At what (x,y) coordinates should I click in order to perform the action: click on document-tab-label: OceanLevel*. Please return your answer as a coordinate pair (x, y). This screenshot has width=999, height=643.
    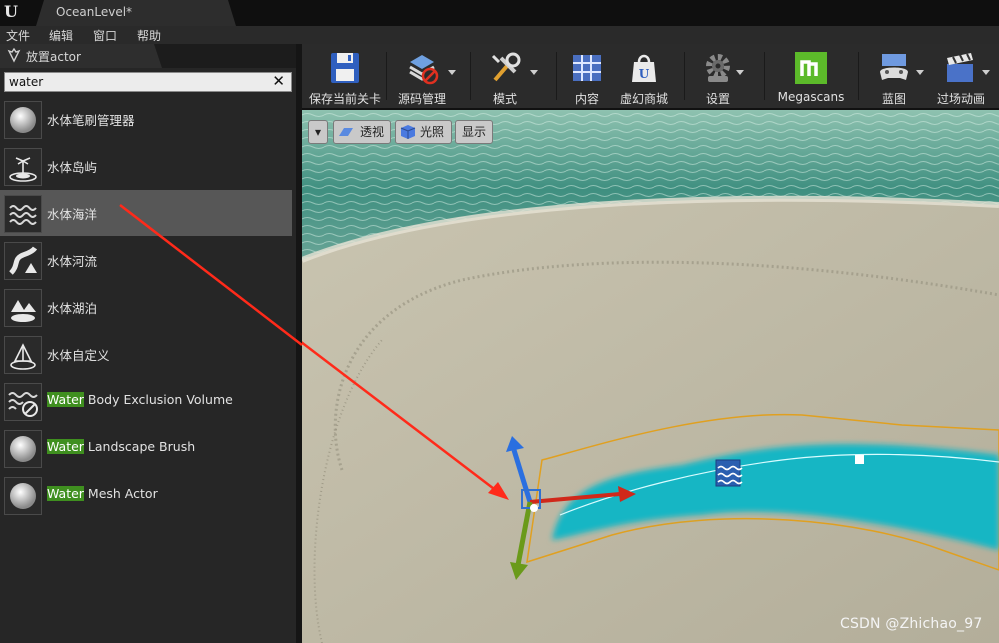
    Looking at the image, I should click on (94, 12).